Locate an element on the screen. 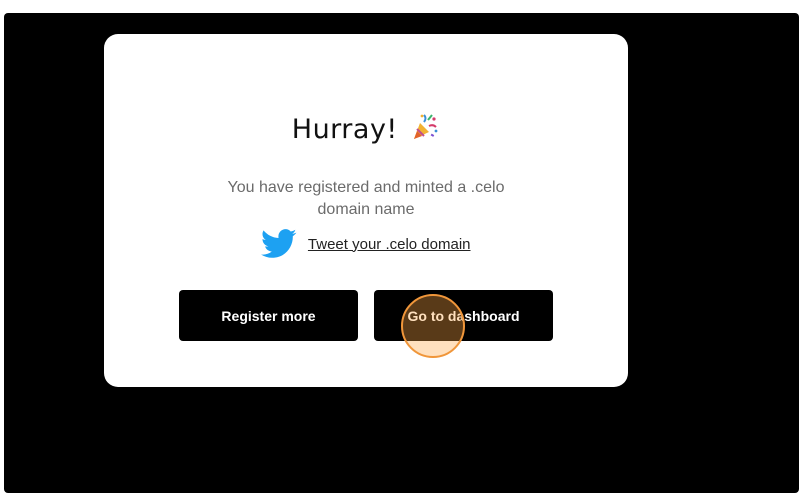  tweet-row: Tweet your .celo domain is located at coordinates (366, 245).